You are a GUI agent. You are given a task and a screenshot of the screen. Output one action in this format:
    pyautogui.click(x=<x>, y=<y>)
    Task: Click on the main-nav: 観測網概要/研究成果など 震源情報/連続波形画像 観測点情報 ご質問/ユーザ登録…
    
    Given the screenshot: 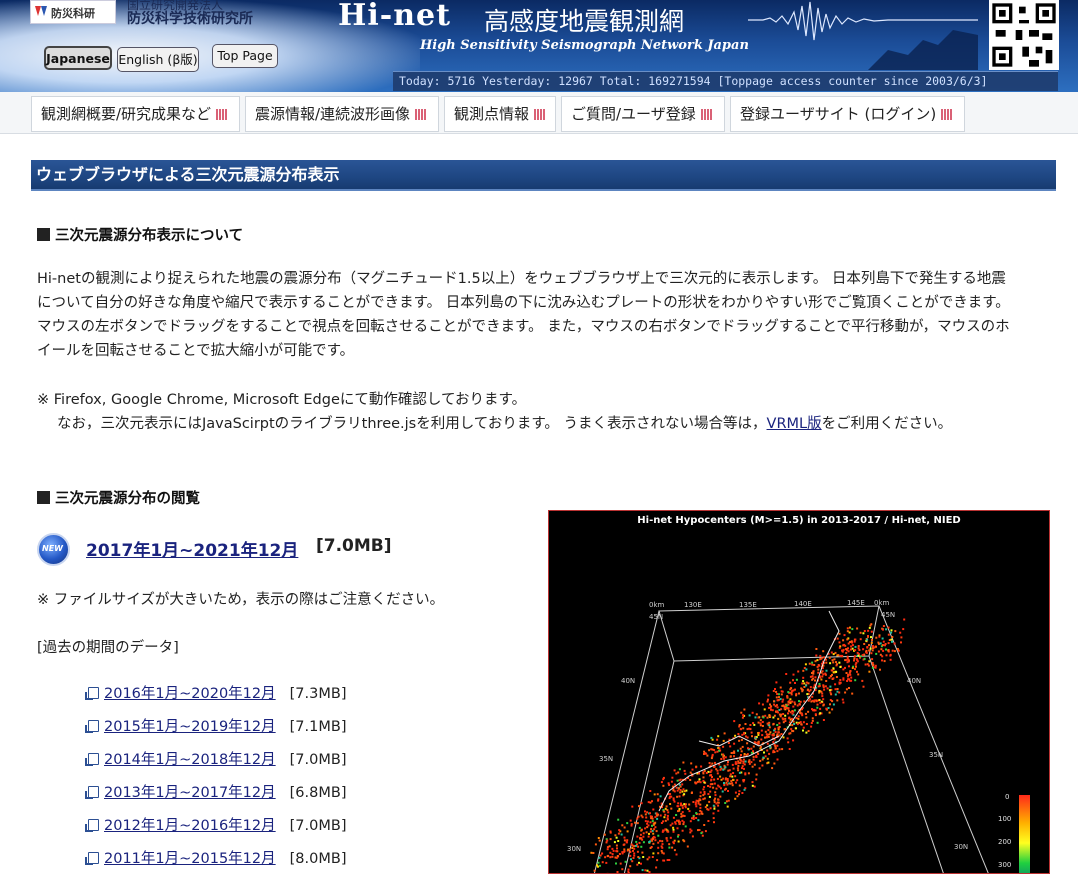 What is the action you would take?
    pyautogui.click(x=539, y=113)
    